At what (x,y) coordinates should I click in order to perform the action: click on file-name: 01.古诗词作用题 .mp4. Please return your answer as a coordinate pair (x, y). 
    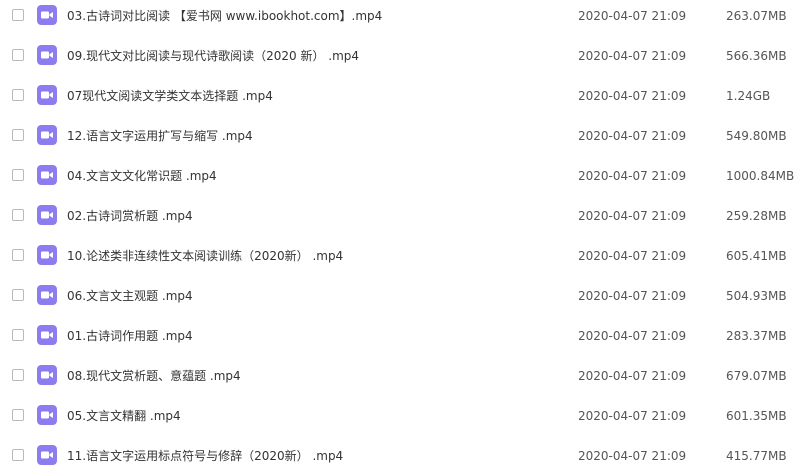
    Looking at the image, I should click on (130, 336).